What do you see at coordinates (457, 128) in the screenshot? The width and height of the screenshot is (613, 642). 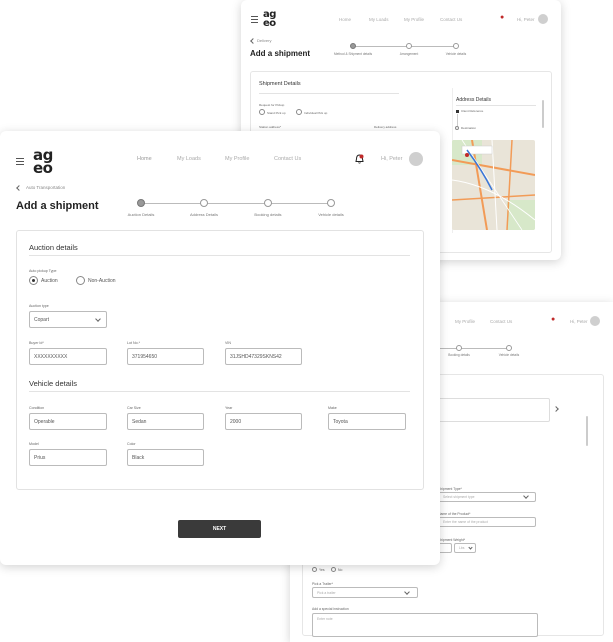 I see `destination-marker-icon` at bounding box center [457, 128].